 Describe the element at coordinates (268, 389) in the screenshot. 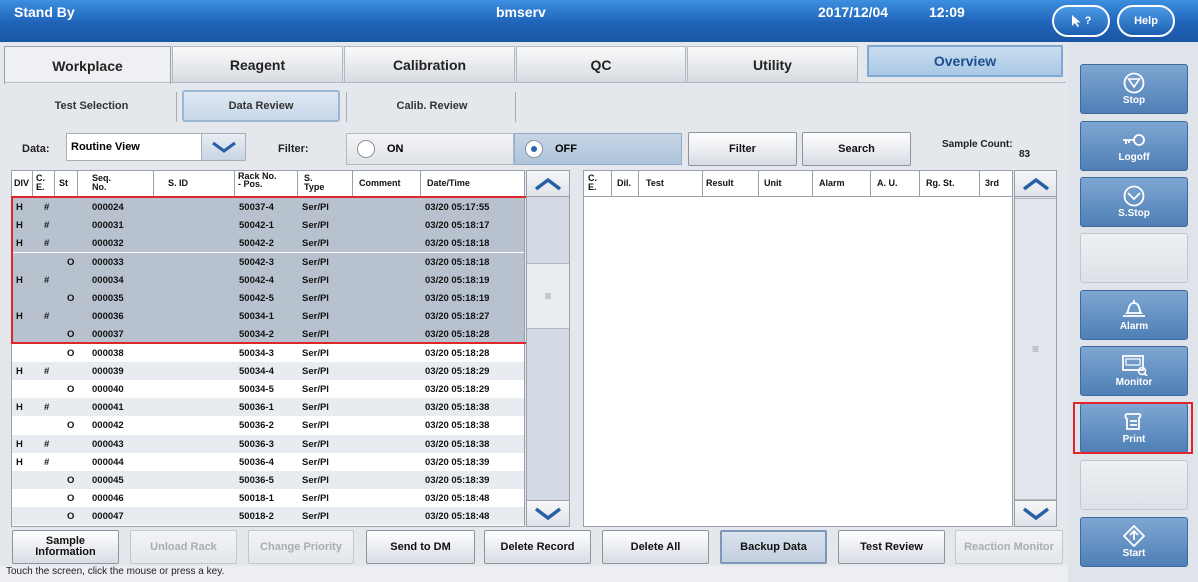

I see `table-row: O 000040 50034-5 Ser/Pl 03/20 05:18:29` at that location.